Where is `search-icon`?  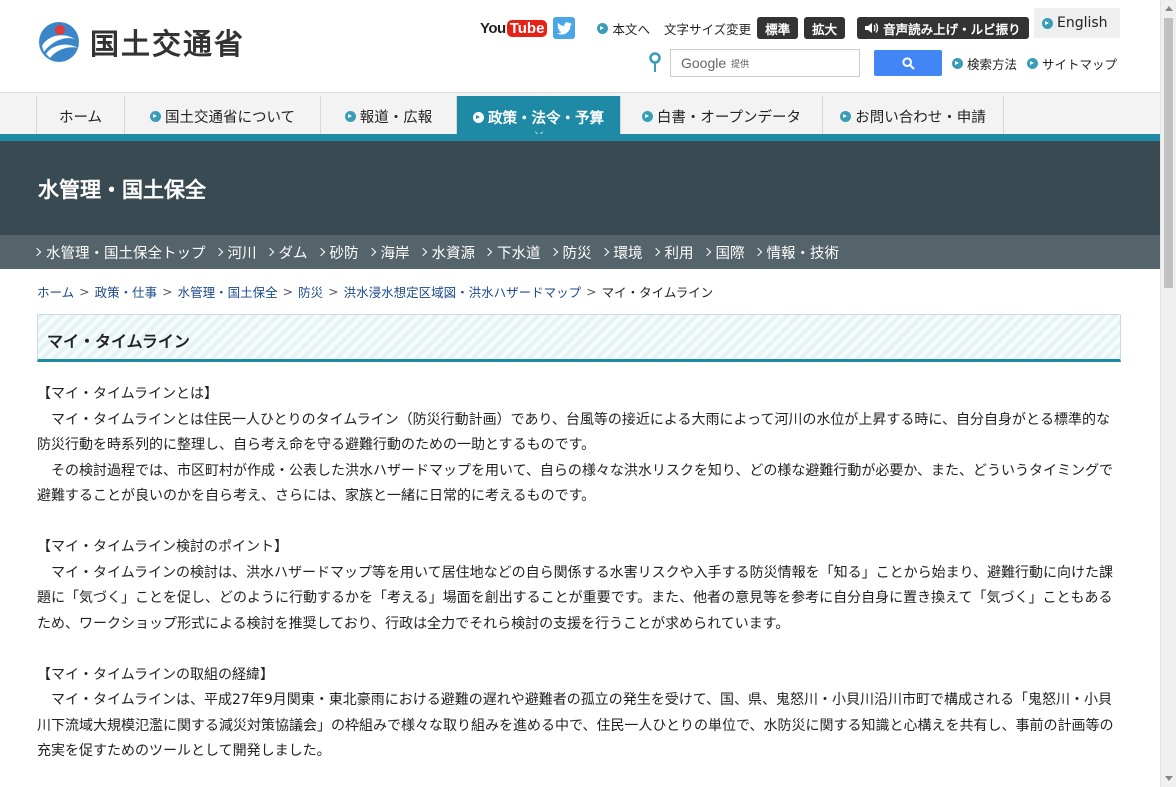
search-icon is located at coordinates (908, 63).